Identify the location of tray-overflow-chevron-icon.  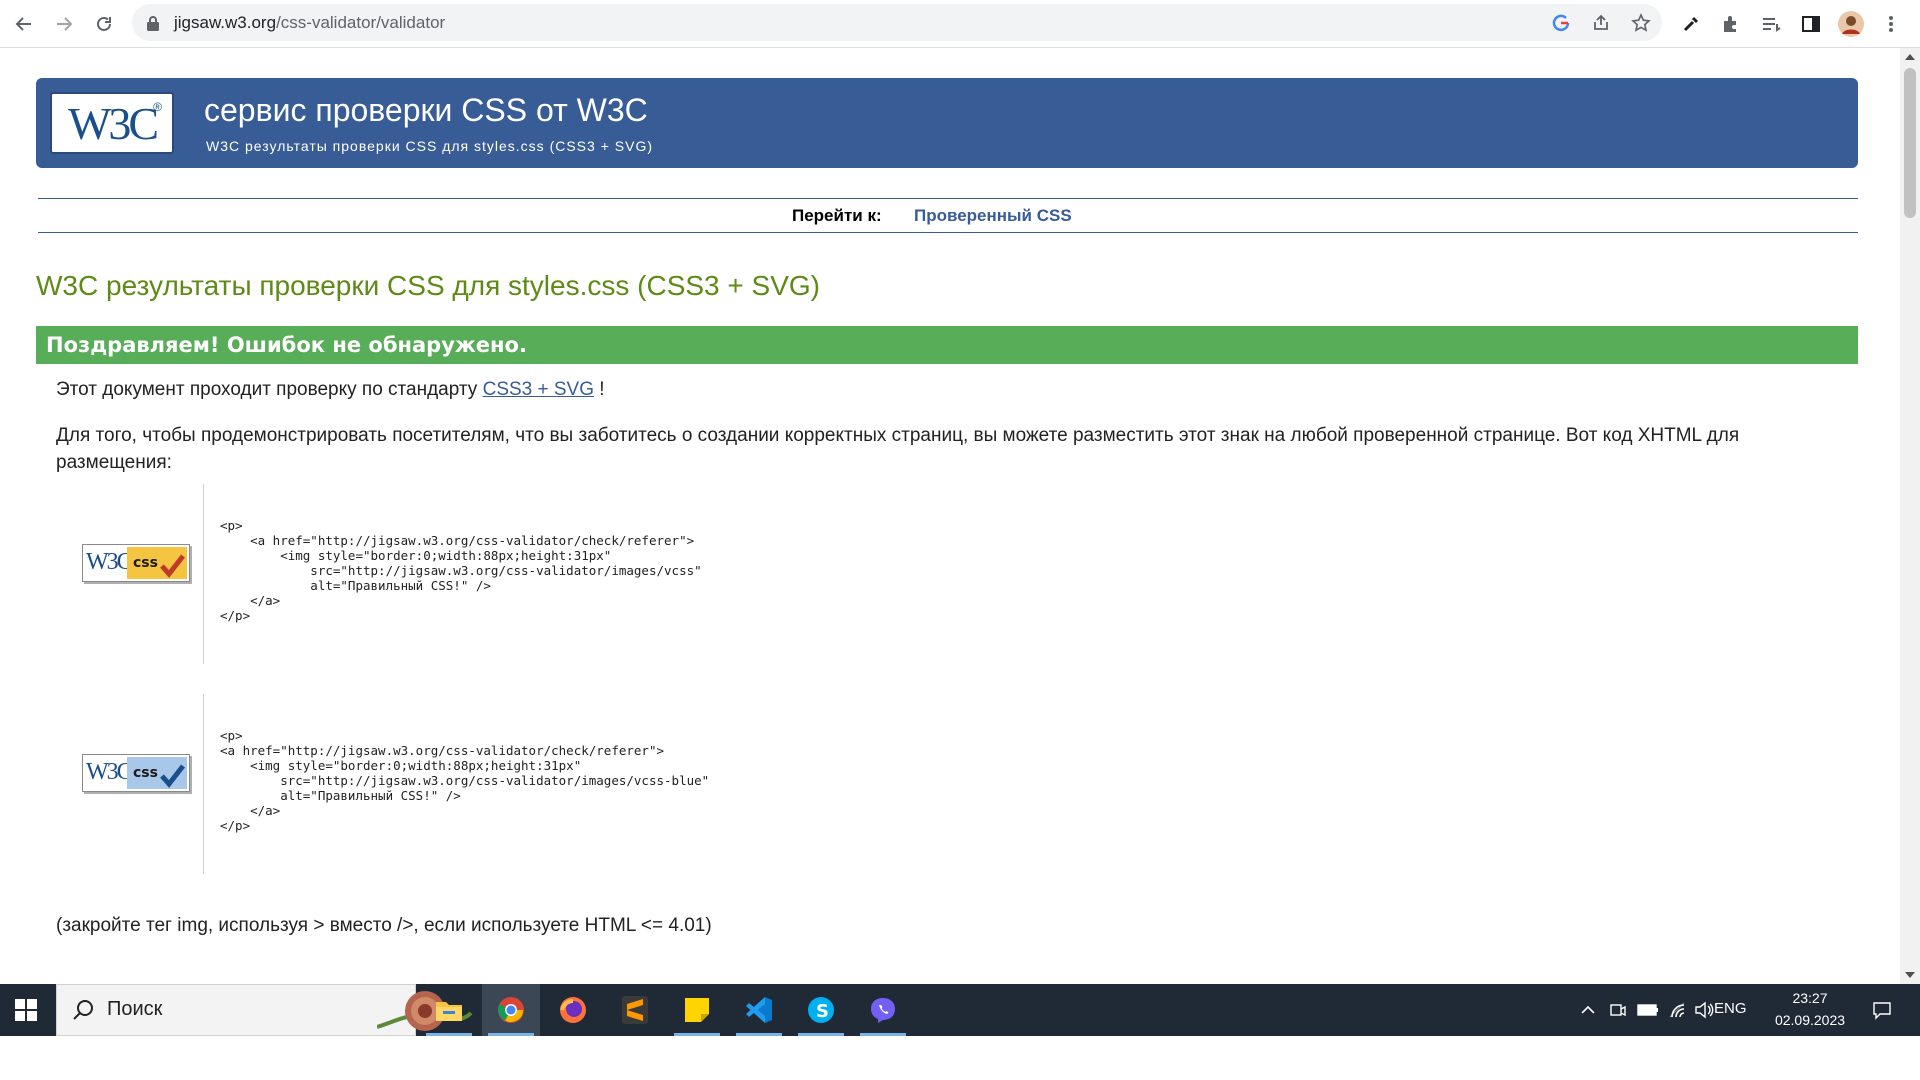
(1588, 1010).